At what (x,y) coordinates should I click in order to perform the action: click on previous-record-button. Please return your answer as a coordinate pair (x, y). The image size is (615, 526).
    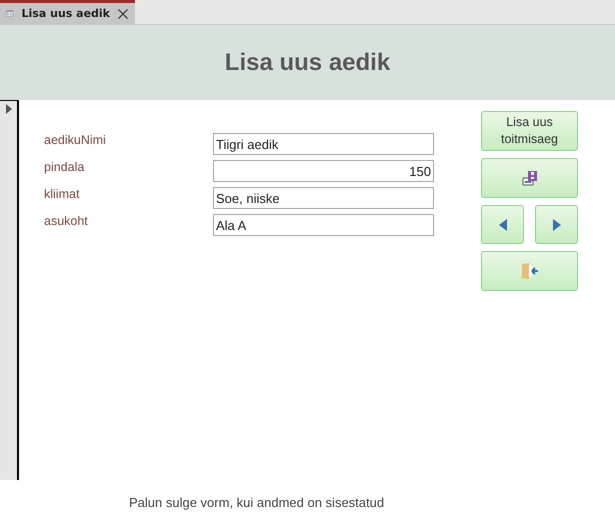
    Looking at the image, I should click on (502, 224).